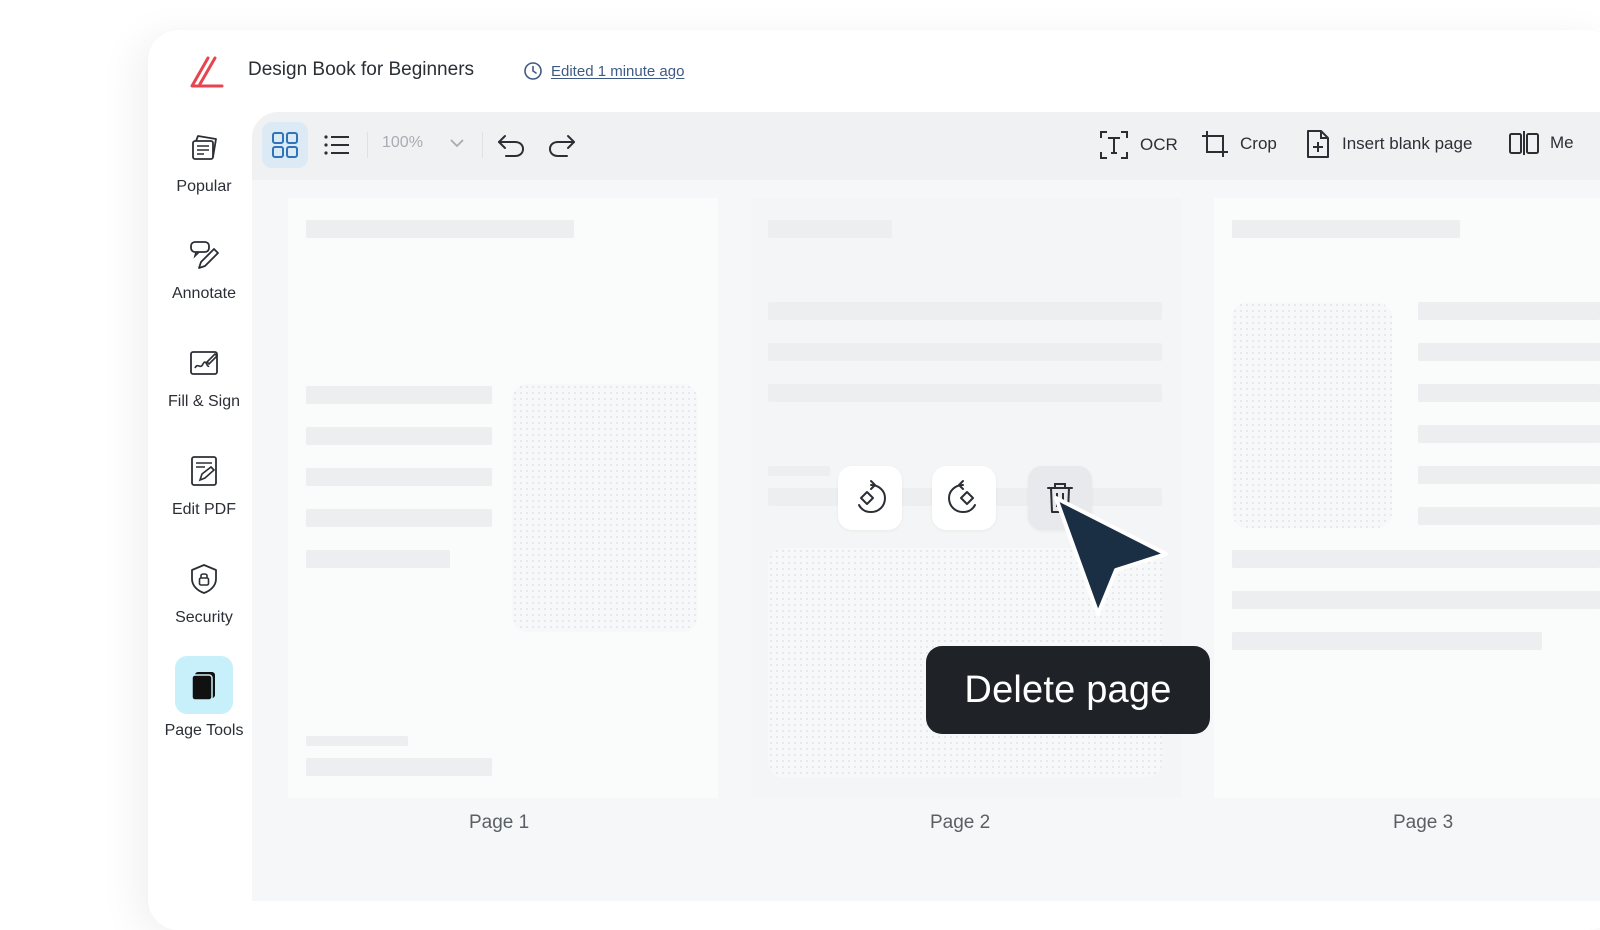  What do you see at coordinates (204, 579) in the screenshot?
I see `shield-lock-icon` at bounding box center [204, 579].